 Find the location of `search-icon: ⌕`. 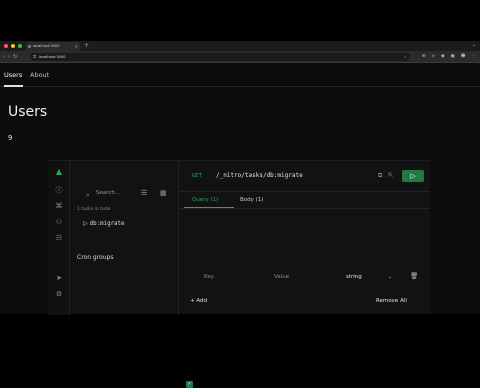

search-icon: ⌕ is located at coordinates (88, 195).